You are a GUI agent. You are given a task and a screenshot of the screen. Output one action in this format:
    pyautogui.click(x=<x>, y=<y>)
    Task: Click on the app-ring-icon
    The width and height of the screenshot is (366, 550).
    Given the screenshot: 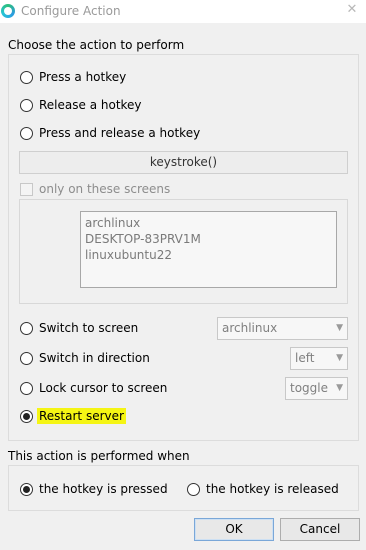 What is the action you would take?
    pyautogui.click(x=8, y=11)
    